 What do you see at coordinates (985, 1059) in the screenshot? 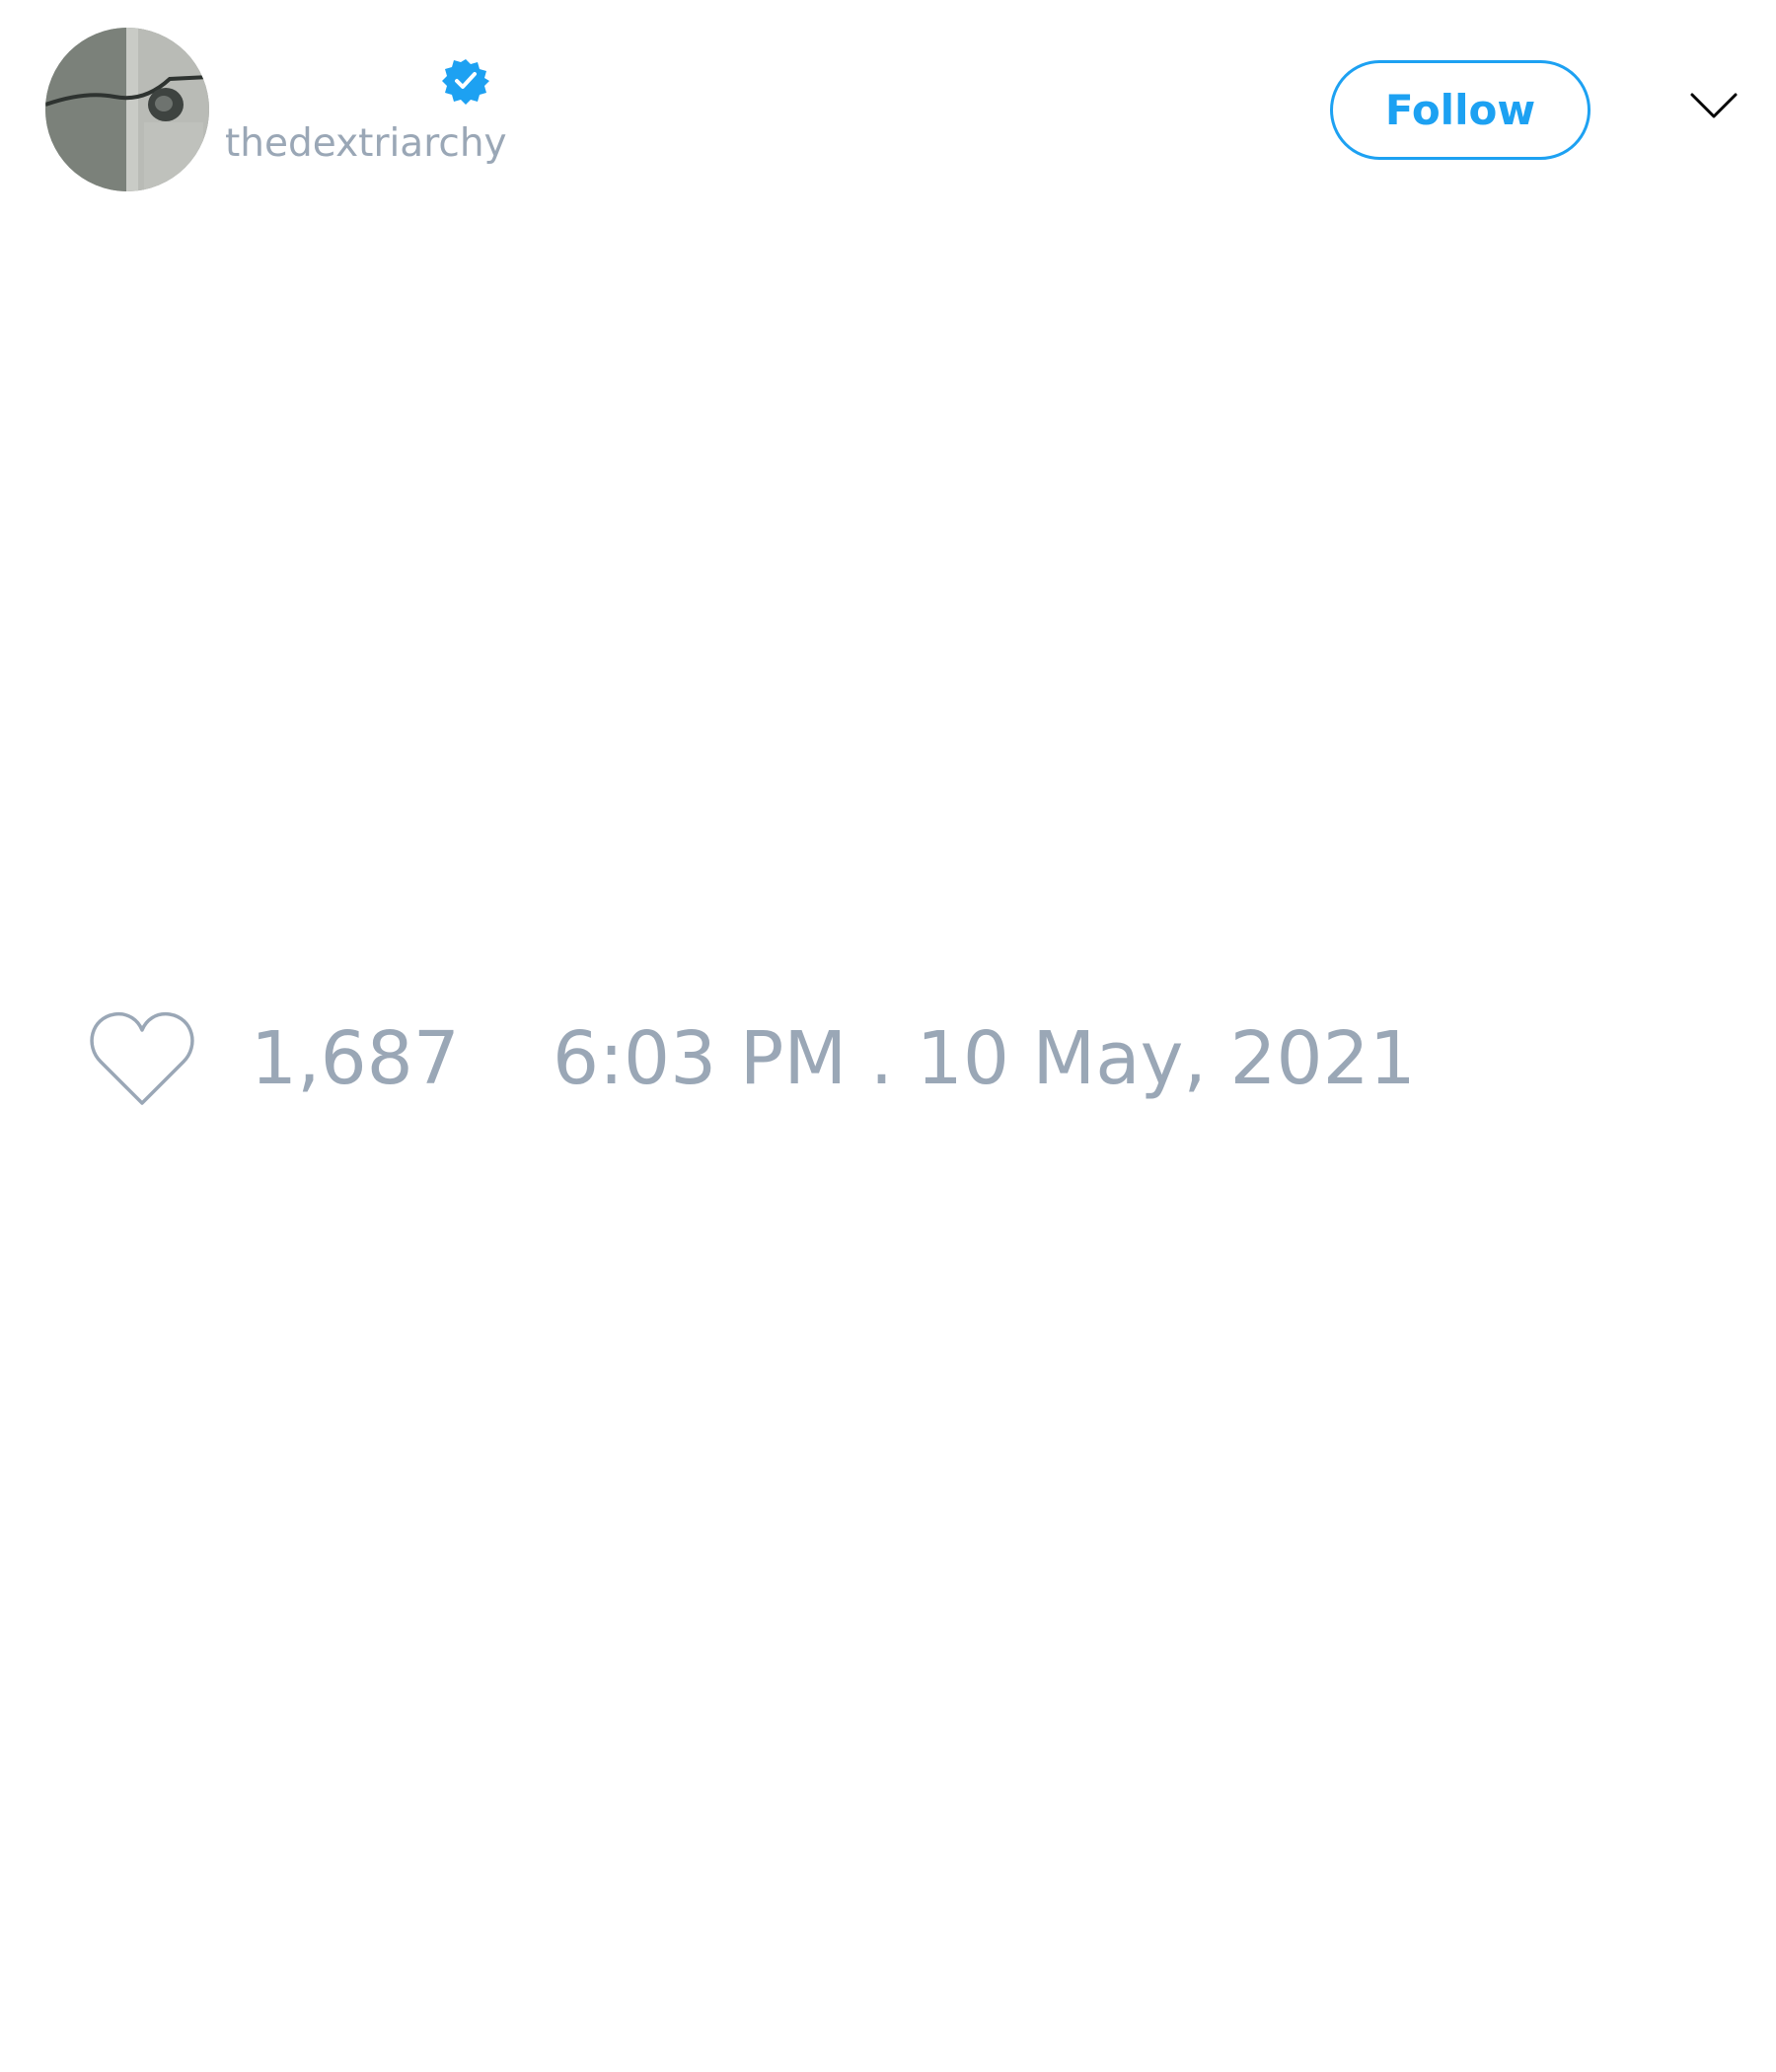
I see `tweet-timestamp: 6:03 PM . 10 May, 2021` at bounding box center [985, 1059].